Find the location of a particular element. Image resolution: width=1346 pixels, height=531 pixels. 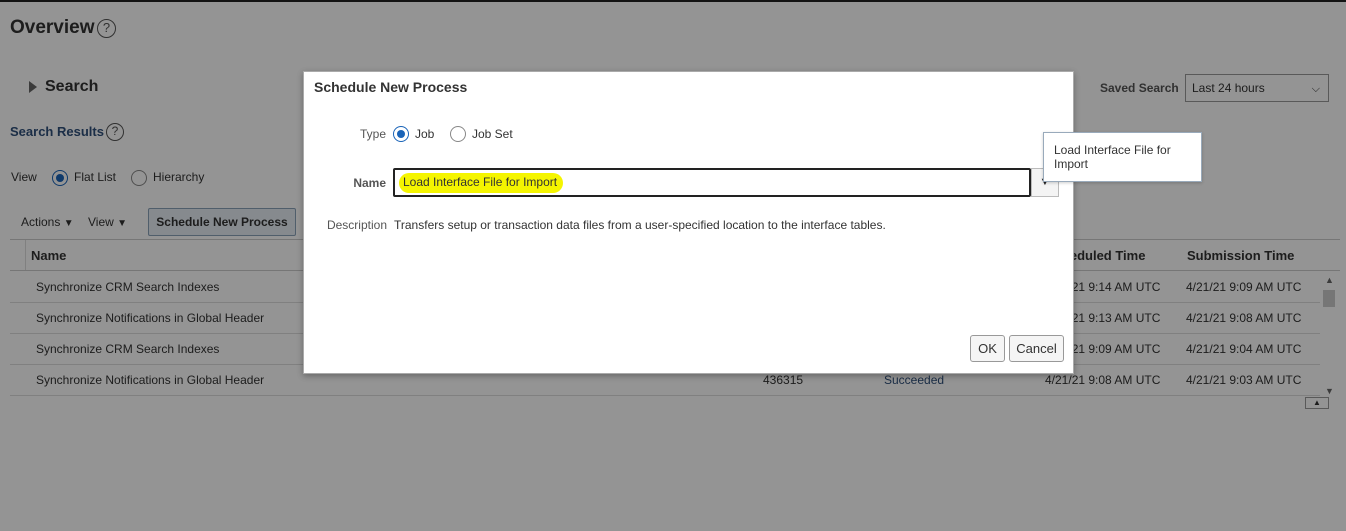

type-job-radio is located at coordinates (401, 134).